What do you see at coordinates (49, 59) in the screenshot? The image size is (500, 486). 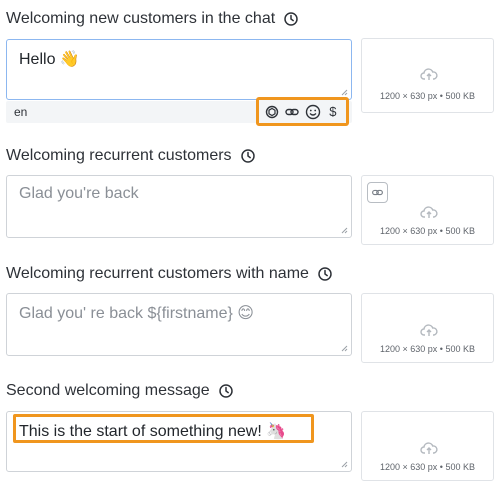 I see `textarea-value: Hello 👋` at bounding box center [49, 59].